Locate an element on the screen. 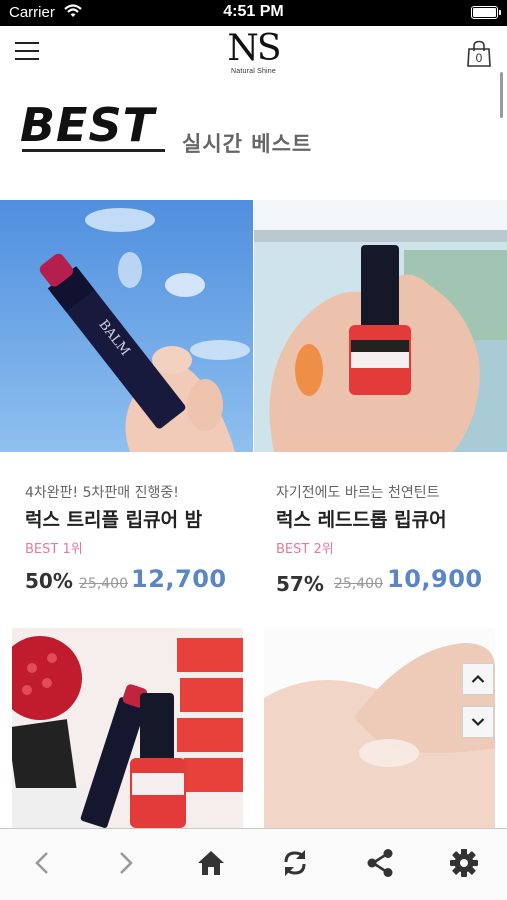 This screenshot has height=900, width=507. settings-button is located at coordinates (464, 863).